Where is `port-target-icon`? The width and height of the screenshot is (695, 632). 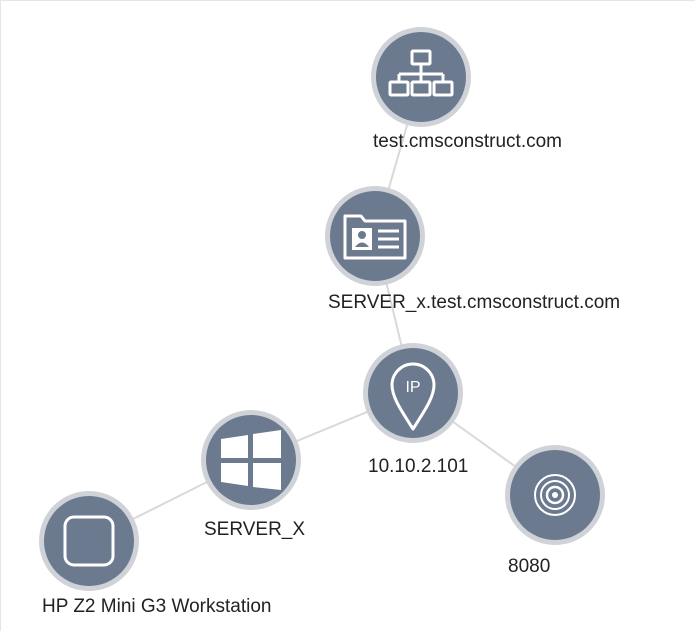
port-target-icon is located at coordinates (555, 495).